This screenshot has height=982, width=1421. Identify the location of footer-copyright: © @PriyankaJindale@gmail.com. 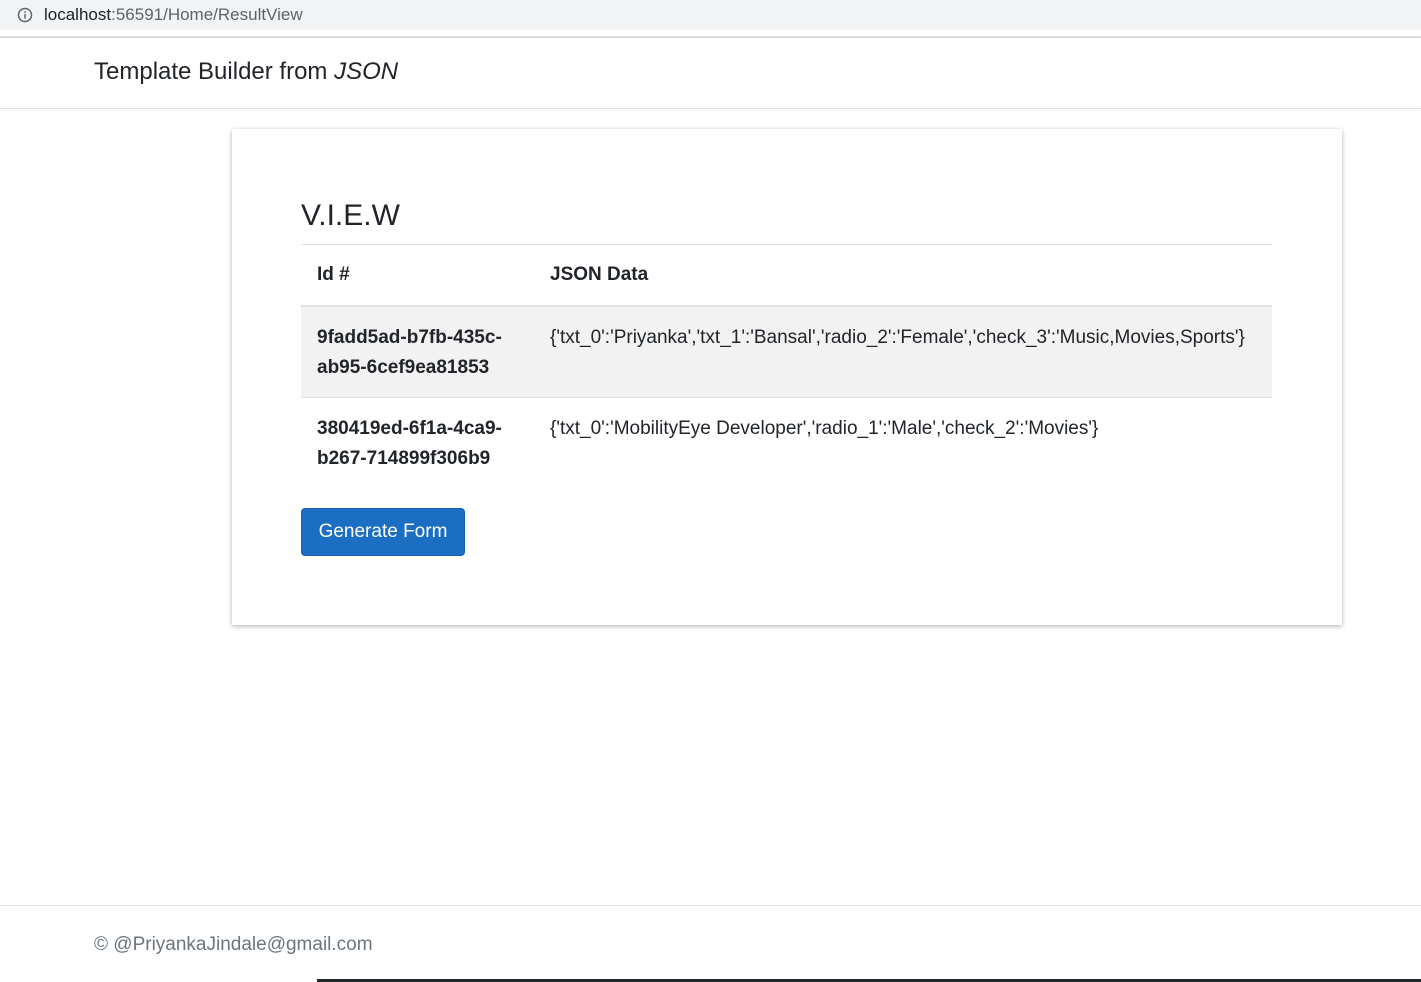
(233, 944).